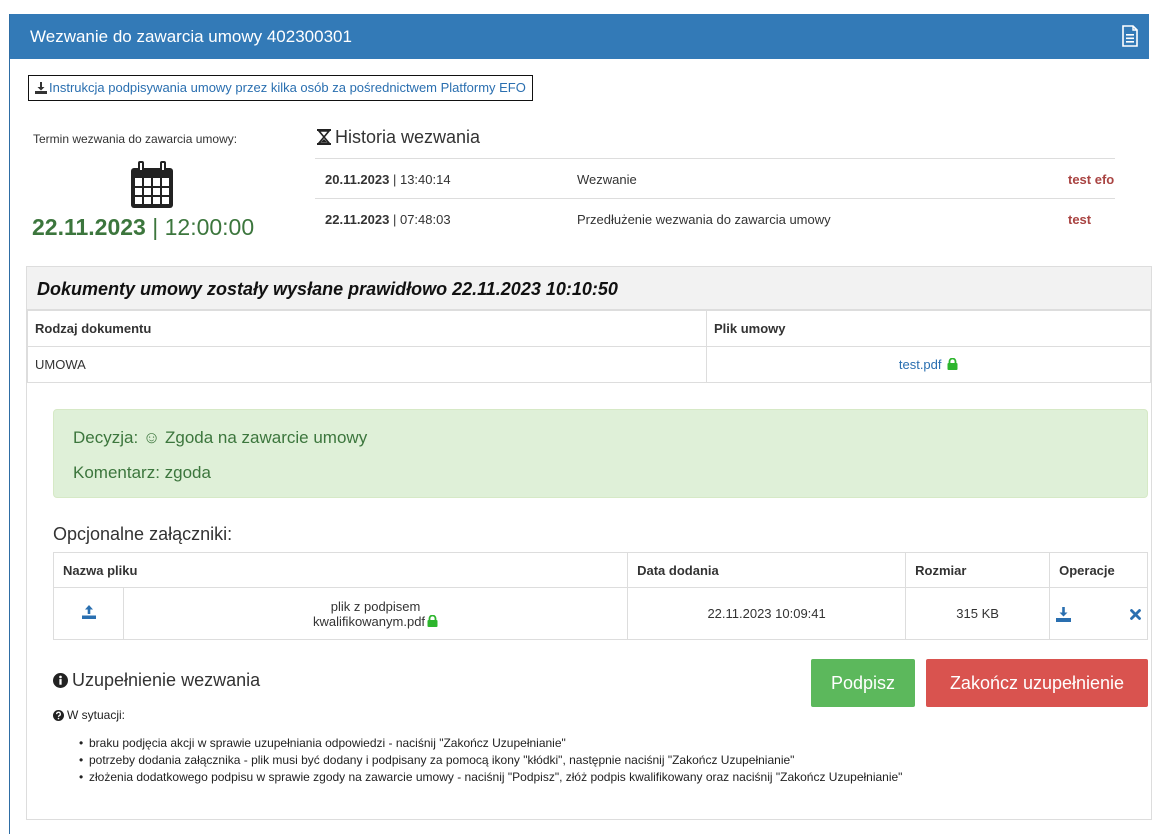  Describe the element at coordinates (375, 606) in the screenshot. I see `attachment-name-line1: plik z podpisem` at that location.